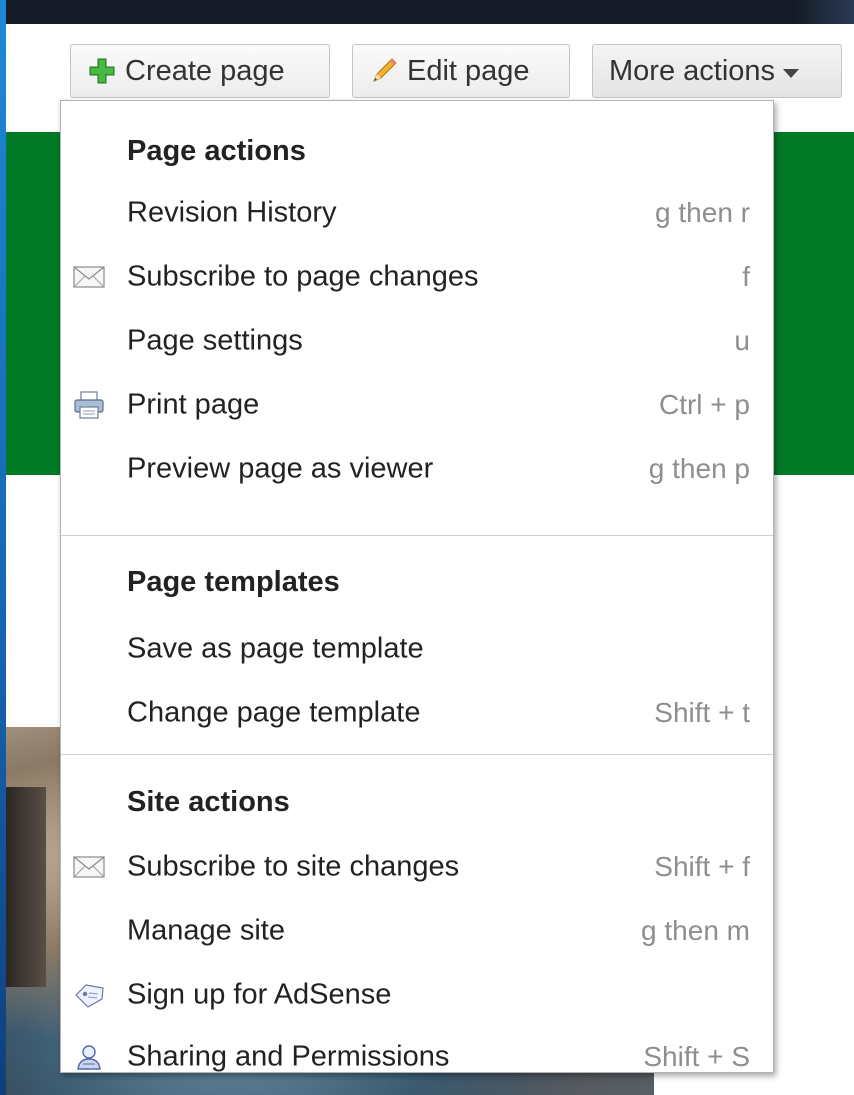 Image resolution: width=854 pixels, height=1095 pixels. I want to click on menu-item-shortcut: Shift + S, so click(696, 1056).